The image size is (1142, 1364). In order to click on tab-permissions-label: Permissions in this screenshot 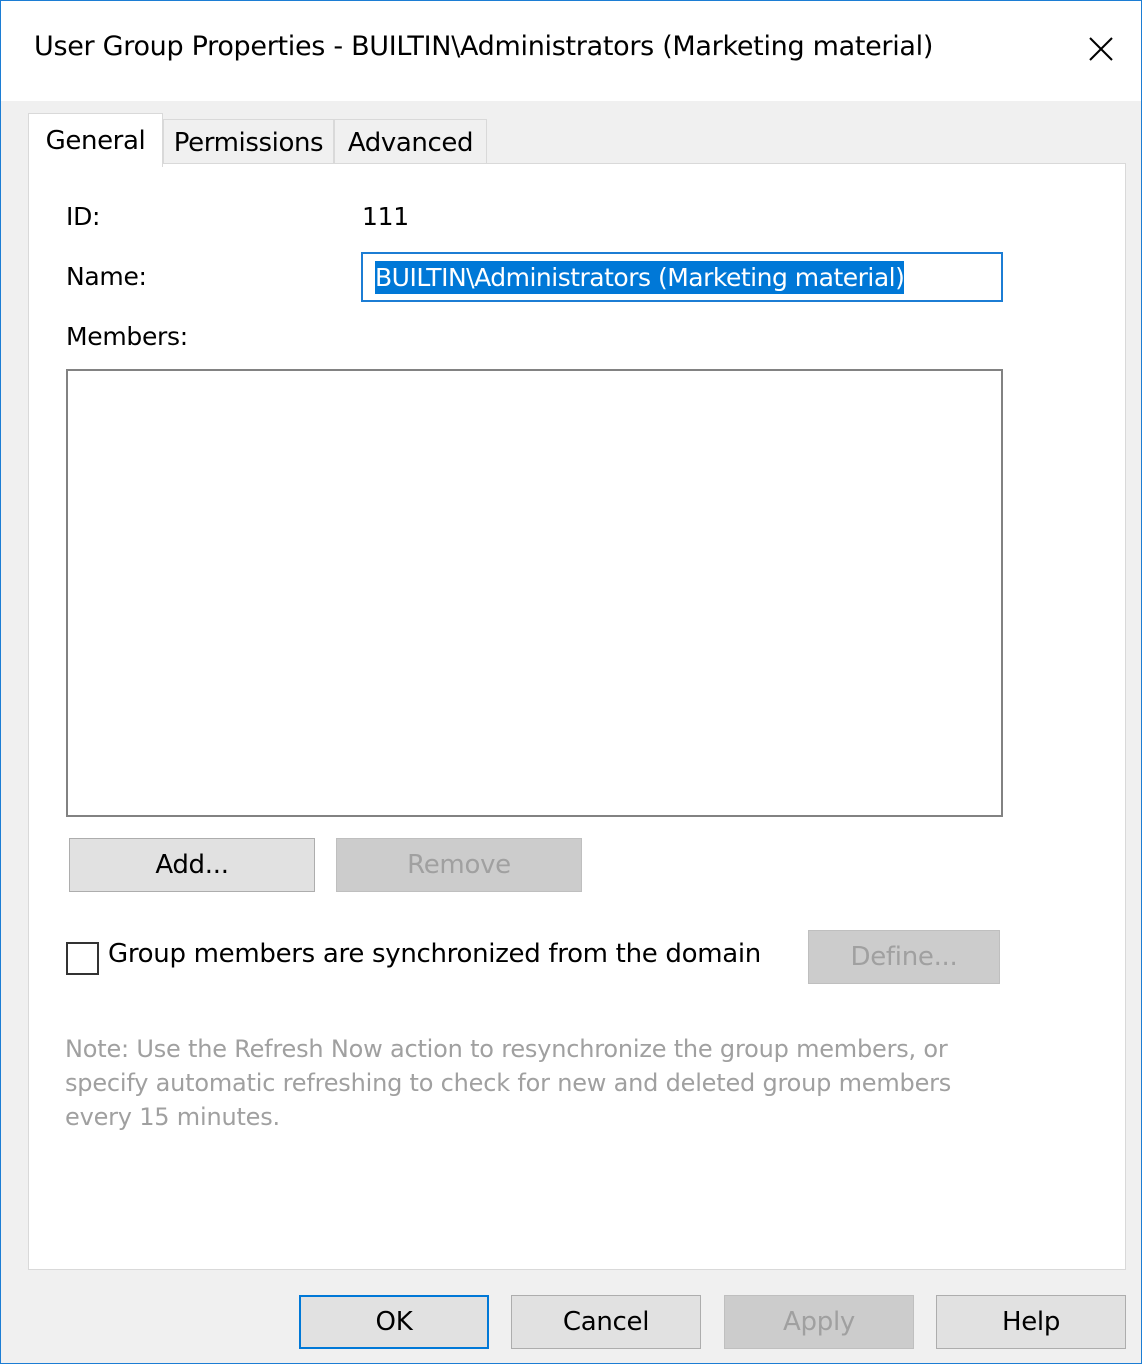, I will do `click(248, 142)`.